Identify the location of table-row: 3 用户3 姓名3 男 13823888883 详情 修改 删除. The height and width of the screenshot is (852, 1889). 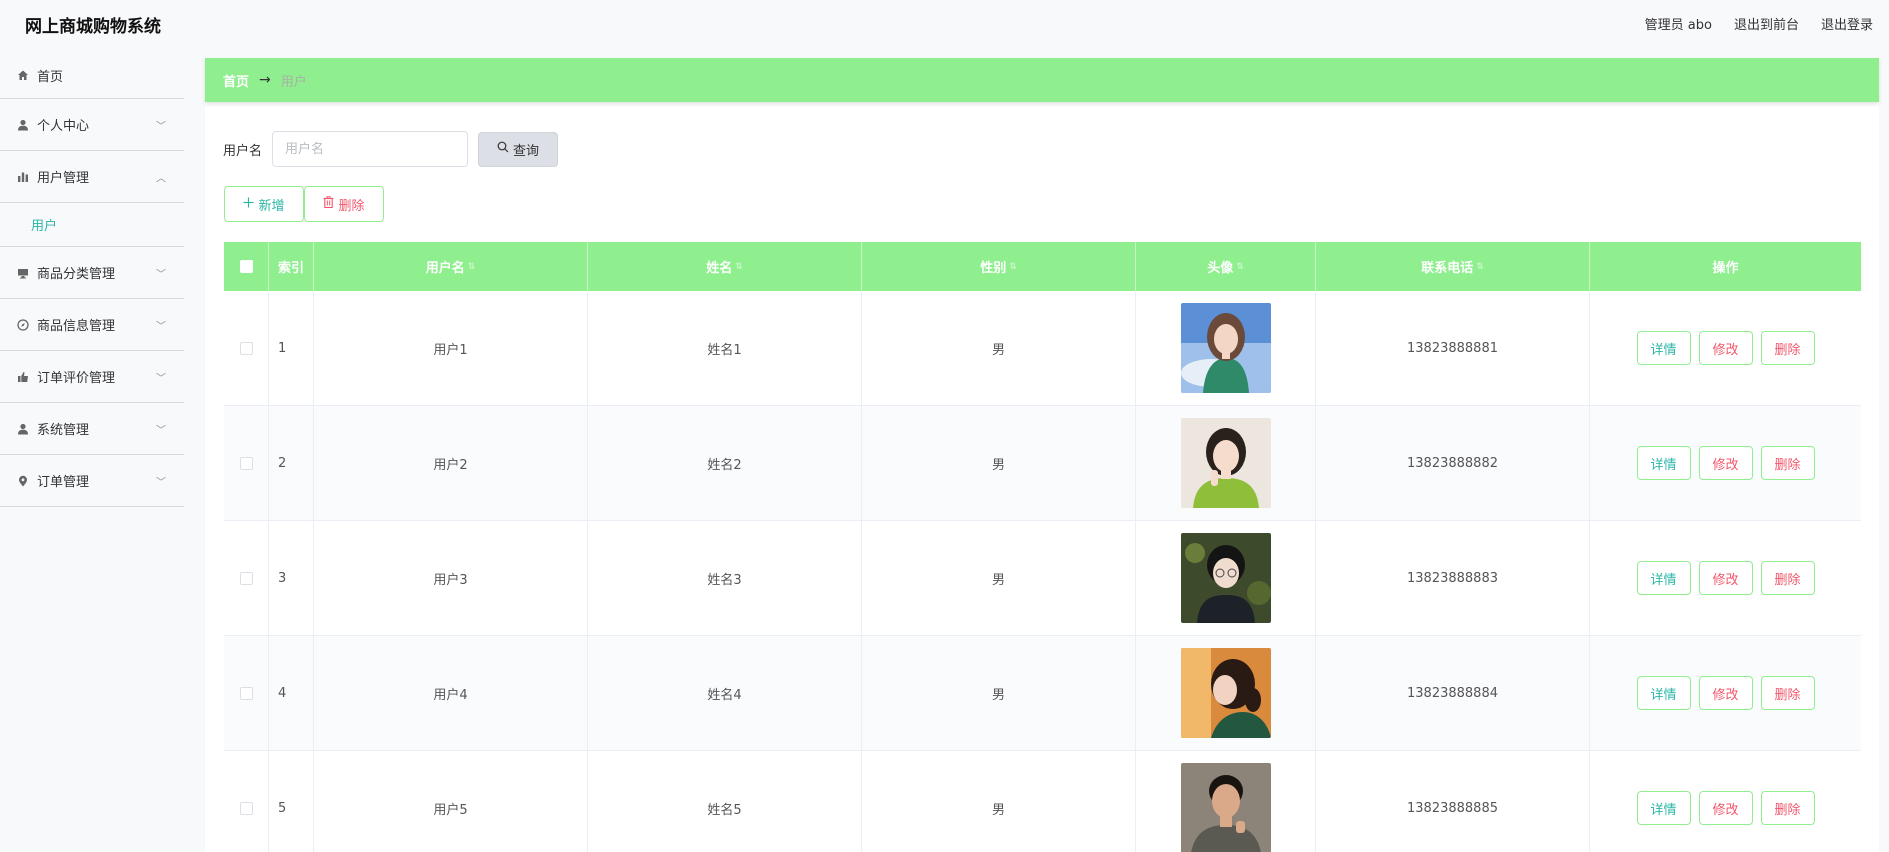
(1042, 578).